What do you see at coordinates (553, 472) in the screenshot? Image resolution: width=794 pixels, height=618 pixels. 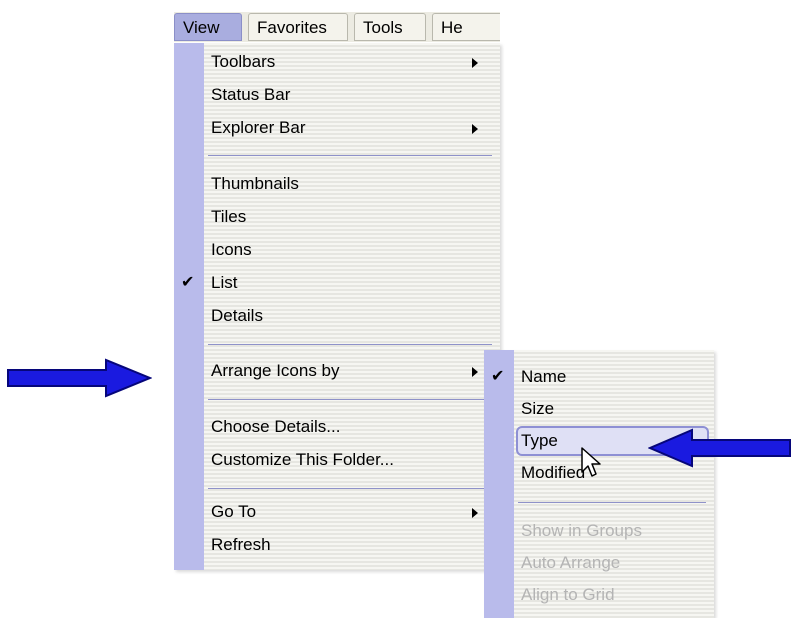 I see `menu-item-label: Modified` at bounding box center [553, 472].